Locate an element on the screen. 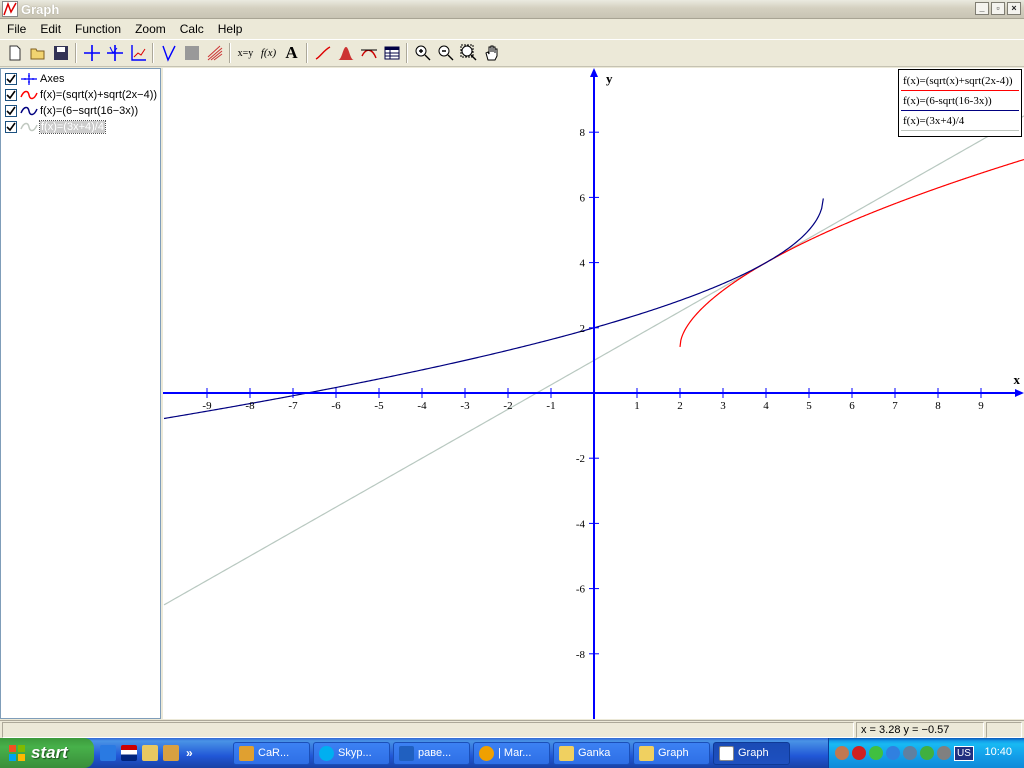 This screenshot has height=768, width=1024. function-curve-icon is located at coordinates (29, 110).